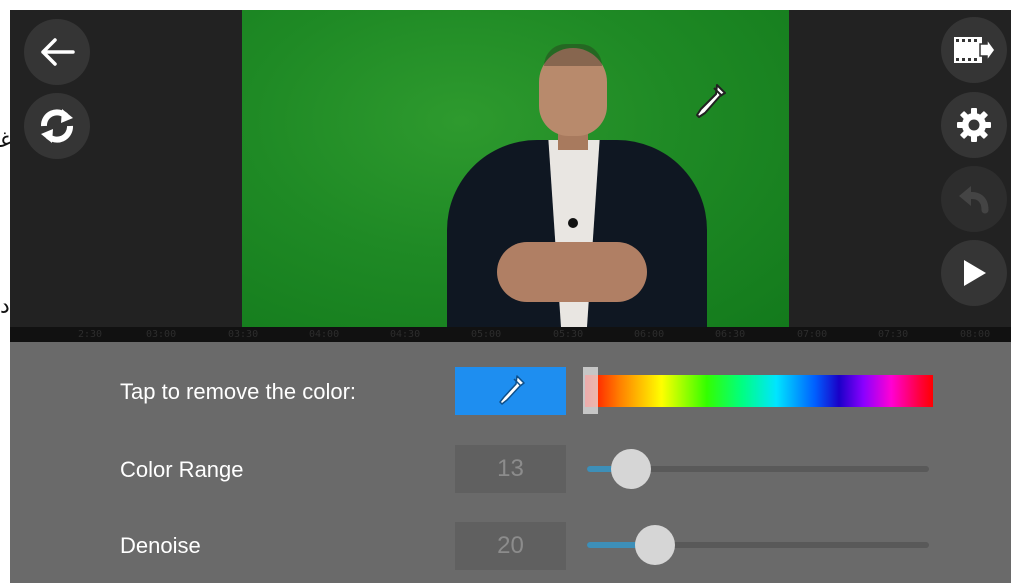 The width and height of the screenshot is (1011, 583). Describe the element at coordinates (568, 334) in the screenshot. I see `timeline-tick: 05:30` at that location.